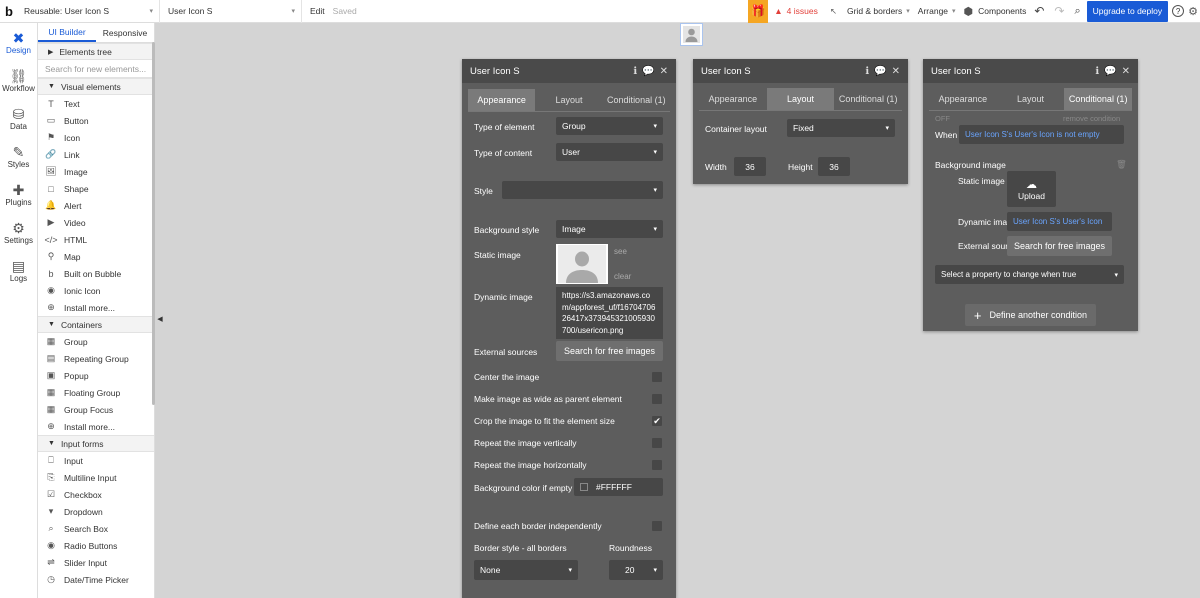 This screenshot has height=598, width=1200. What do you see at coordinates (758, 11) in the screenshot?
I see `gift-icon: 🎁` at bounding box center [758, 11].